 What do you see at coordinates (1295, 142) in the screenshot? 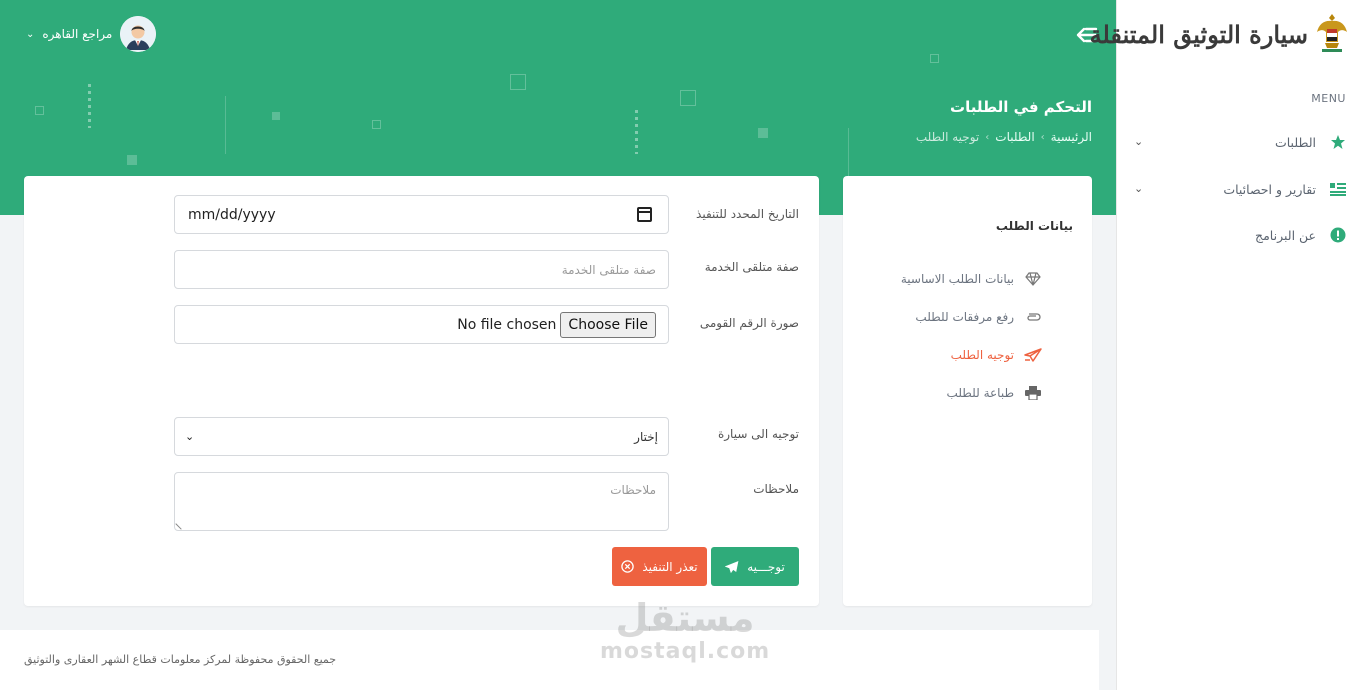
I see `sidebar-item-label: الطلبات` at bounding box center [1295, 142].